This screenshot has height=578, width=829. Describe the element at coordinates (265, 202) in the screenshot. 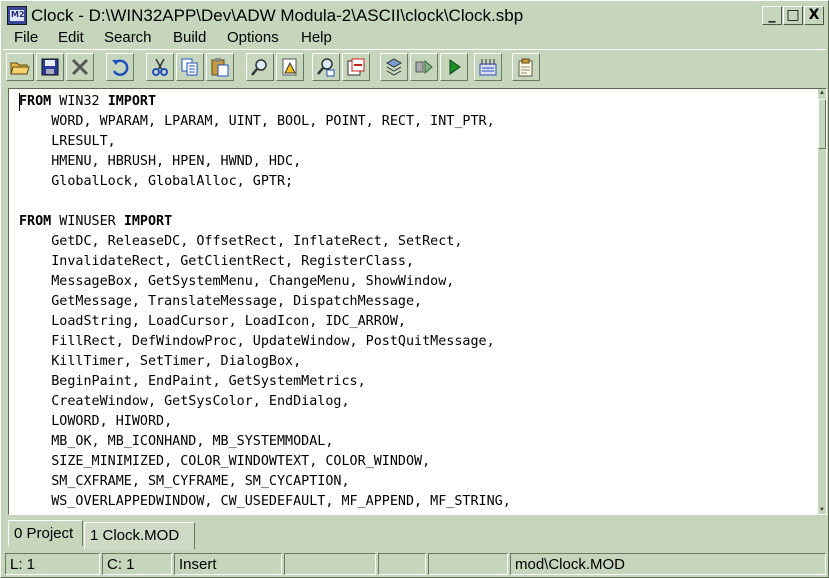

I see `code-line` at that location.